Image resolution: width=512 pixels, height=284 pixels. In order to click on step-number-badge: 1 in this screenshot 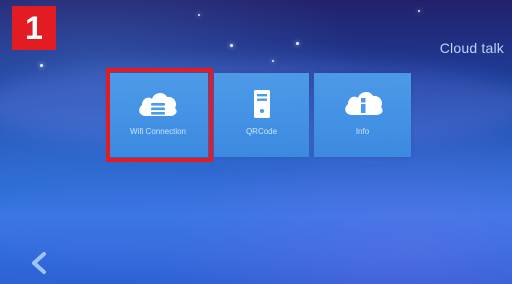, I will do `click(34, 28)`.